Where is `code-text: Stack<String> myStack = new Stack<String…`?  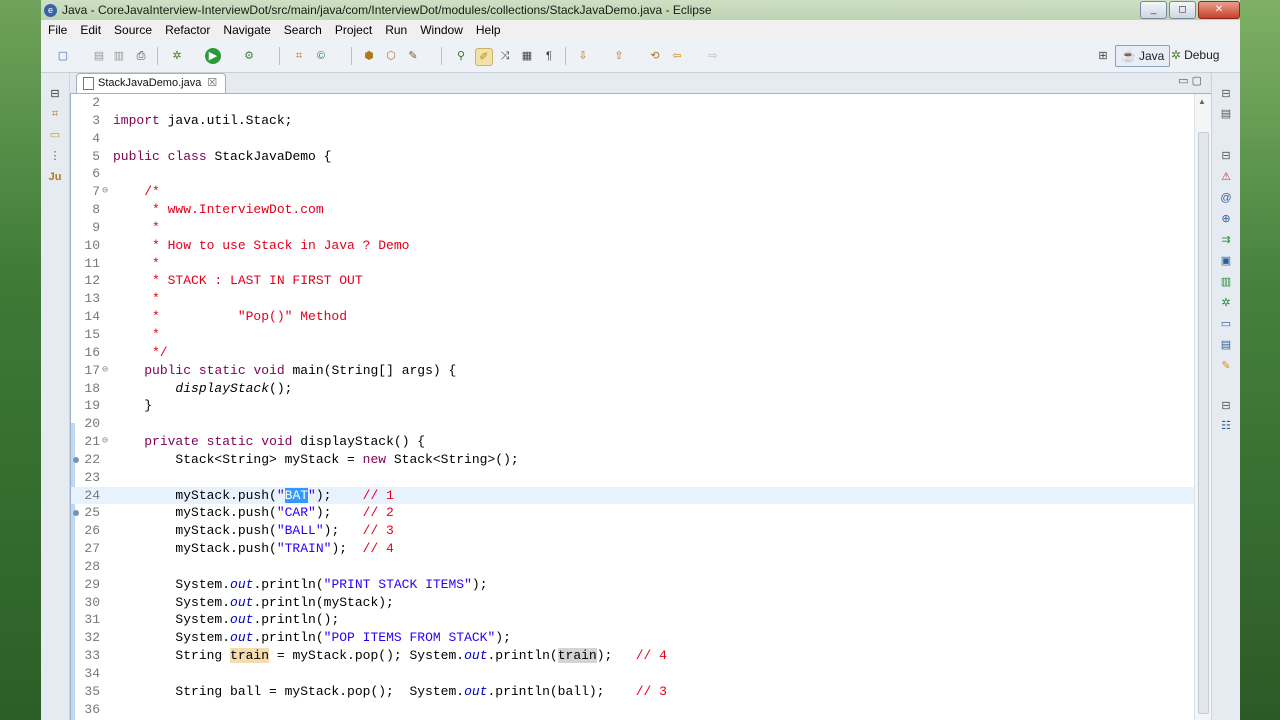
code-text: Stack<String> myStack = new Stack<String… is located at coordinates (315, 460).